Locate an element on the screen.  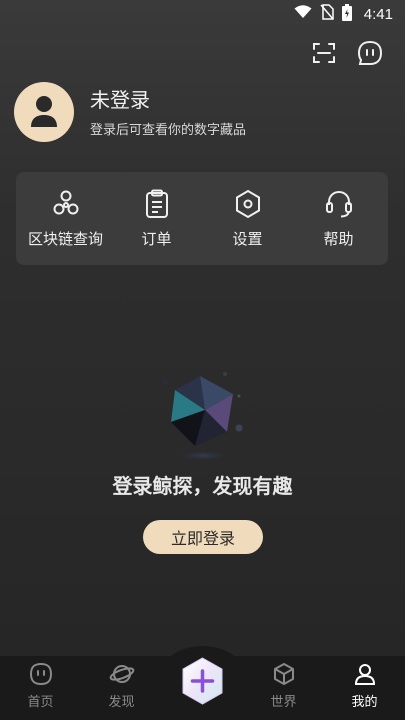
profile-header: 未登录 登录后可查看你的数字藏品 is located at coordinates (130, 112).